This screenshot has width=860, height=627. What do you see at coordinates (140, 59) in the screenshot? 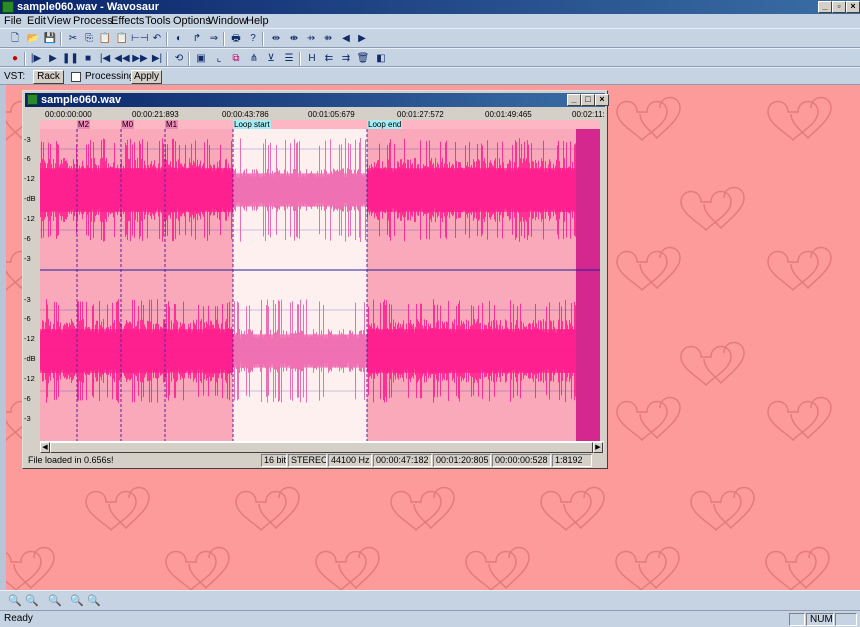
I see `fast-forward-icon: ▶▶` at bounding box center [140, 59].